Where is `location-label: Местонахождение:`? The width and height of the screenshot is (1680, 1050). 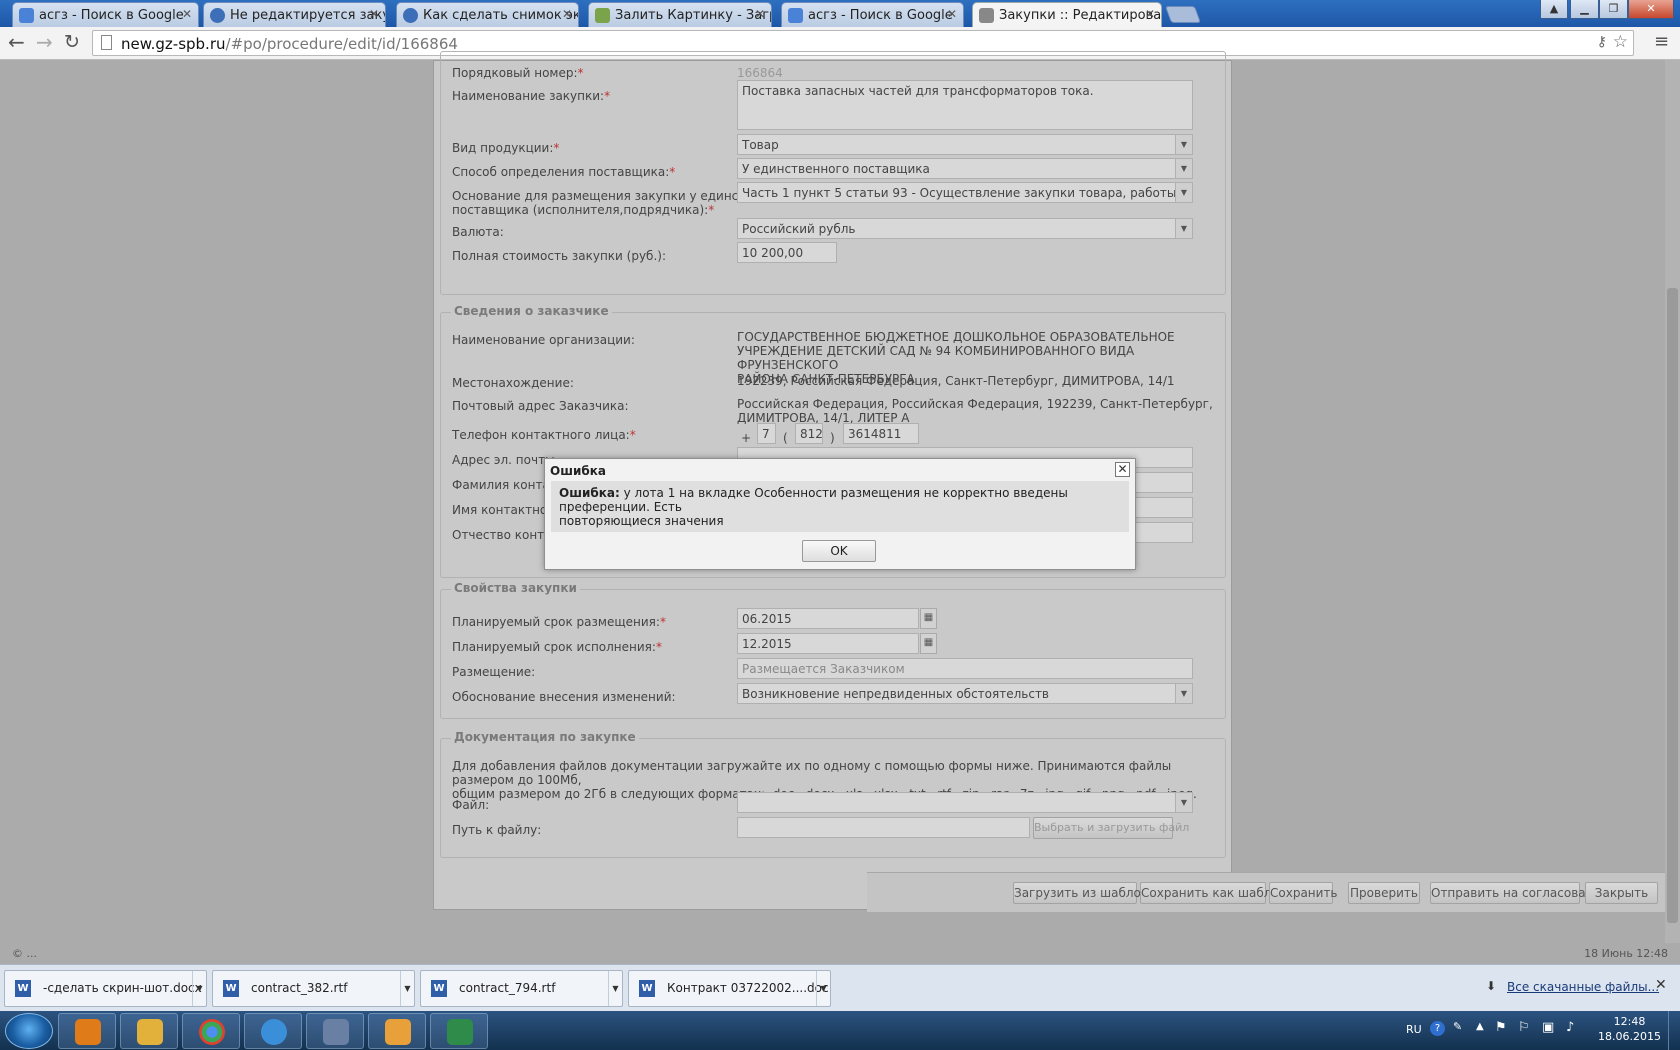
location-label: Местонахождение: is located at coordinates (513, 383).